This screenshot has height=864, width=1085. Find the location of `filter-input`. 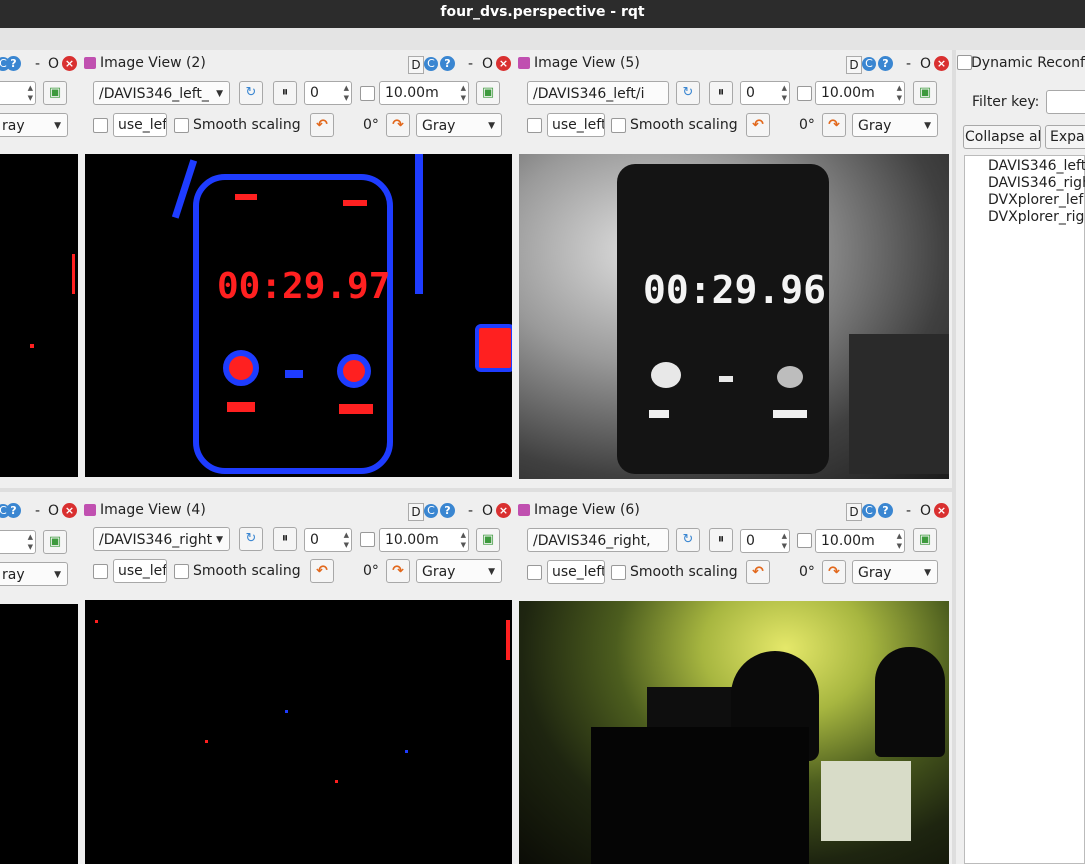

filter-input is located at coordinates (1065, 102).